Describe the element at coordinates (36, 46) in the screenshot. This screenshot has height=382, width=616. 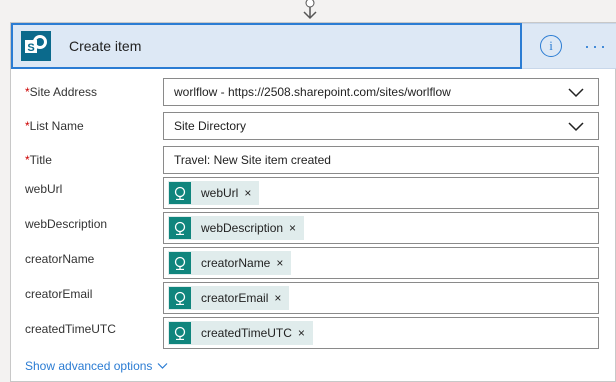
I see `sharepoint-logo-icon: S` at that location.